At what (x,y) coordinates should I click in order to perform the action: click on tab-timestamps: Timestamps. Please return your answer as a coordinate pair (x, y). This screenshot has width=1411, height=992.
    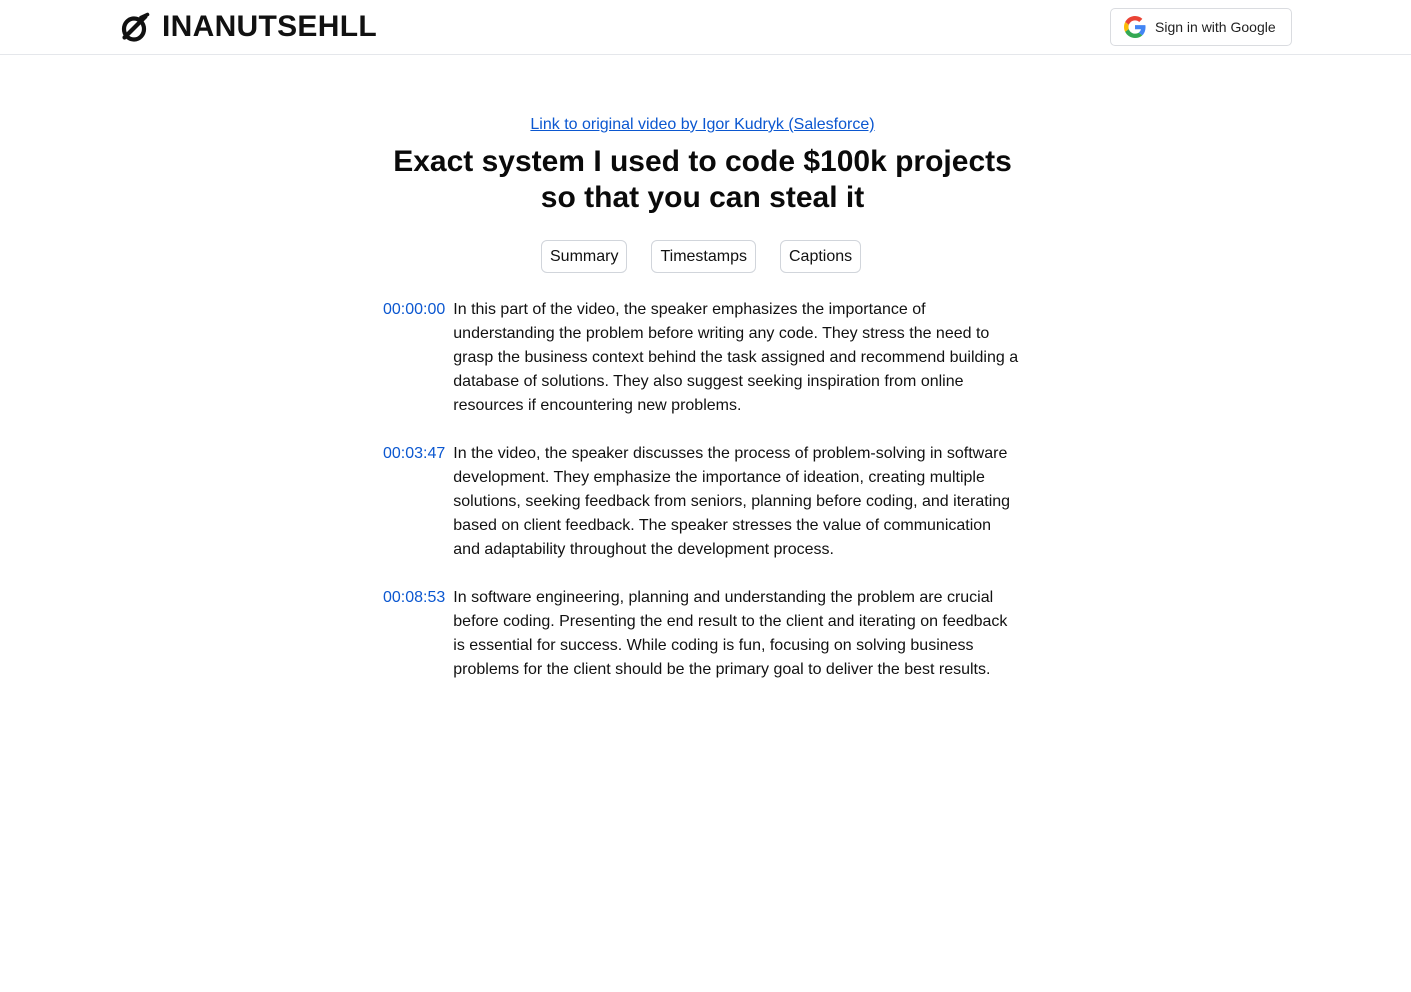
    Looking at the image, I should click on (703, 256).